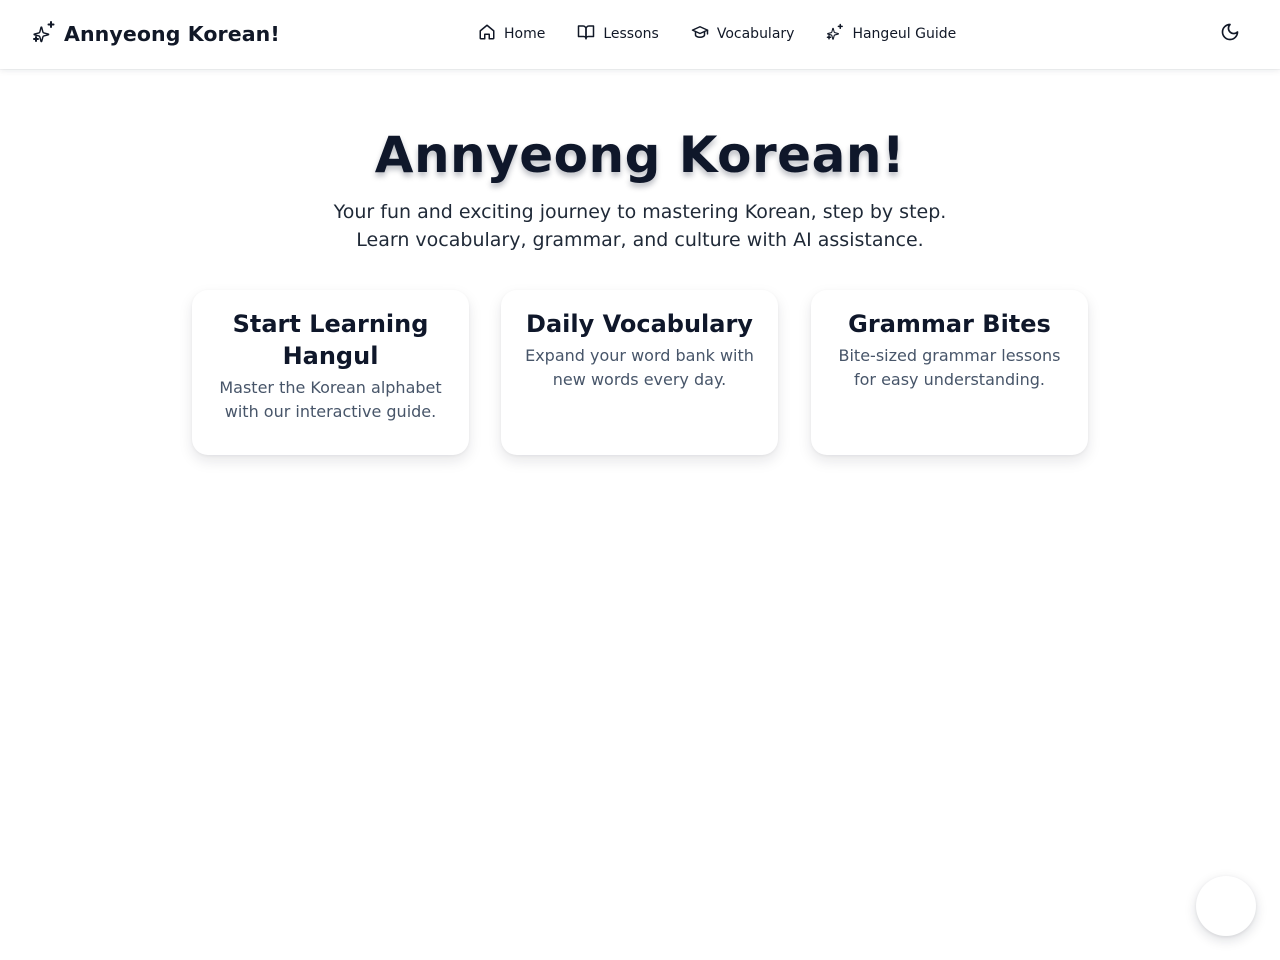  I want to click on hero-title: Annyeong Korean!, so click(640, 155).